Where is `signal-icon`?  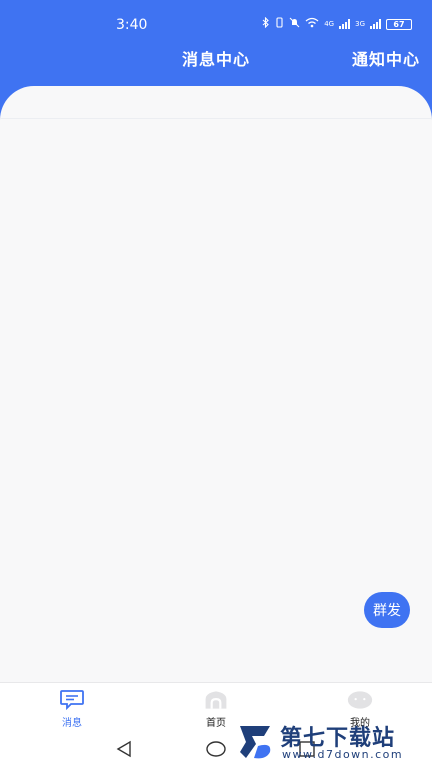
signal-icon is located at coordinates (345, 24).